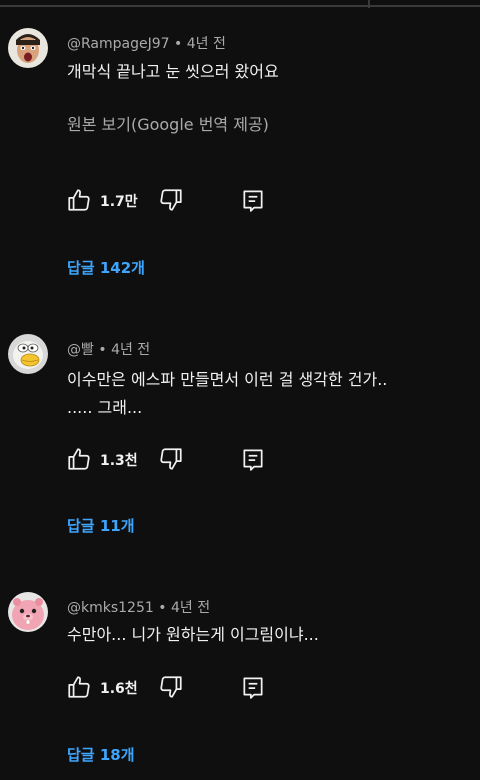 This screenshot has width=480, height=780. I want to click on author-name: @RampageJ97, so click(118, 44).